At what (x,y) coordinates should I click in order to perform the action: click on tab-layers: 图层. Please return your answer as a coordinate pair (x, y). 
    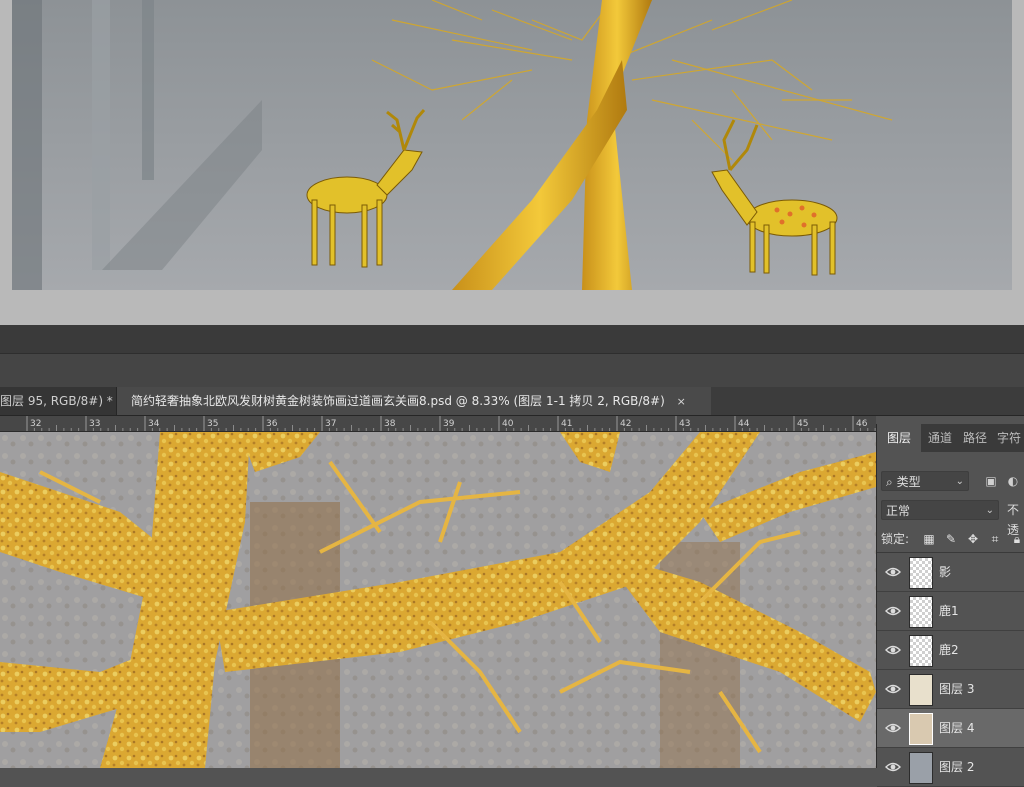
    Looking at the image, I should click on (899, 438).